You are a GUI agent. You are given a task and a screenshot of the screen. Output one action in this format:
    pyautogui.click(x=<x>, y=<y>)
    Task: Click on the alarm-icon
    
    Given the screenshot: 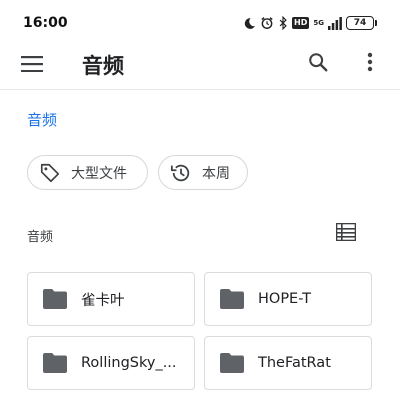 What is the action you would take?
    pyautogui.click(x=267, y=23)
    